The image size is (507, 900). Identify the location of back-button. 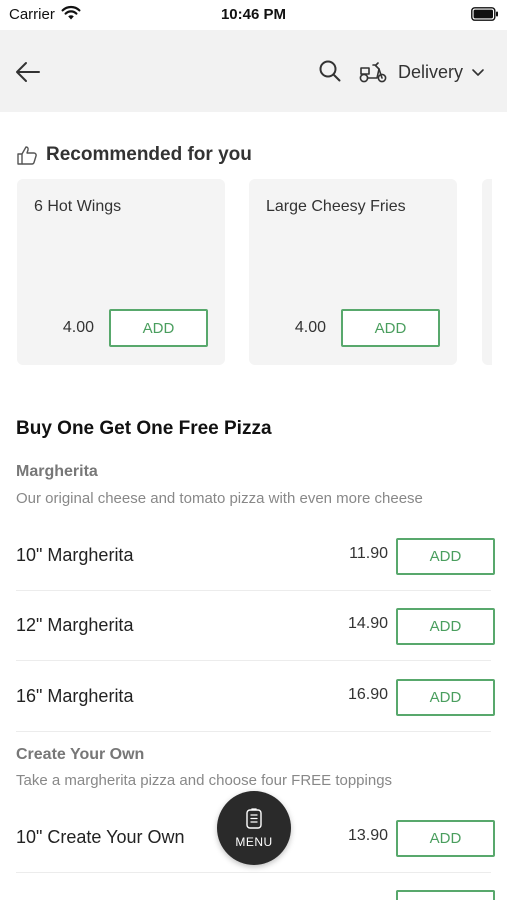
(28, 72).